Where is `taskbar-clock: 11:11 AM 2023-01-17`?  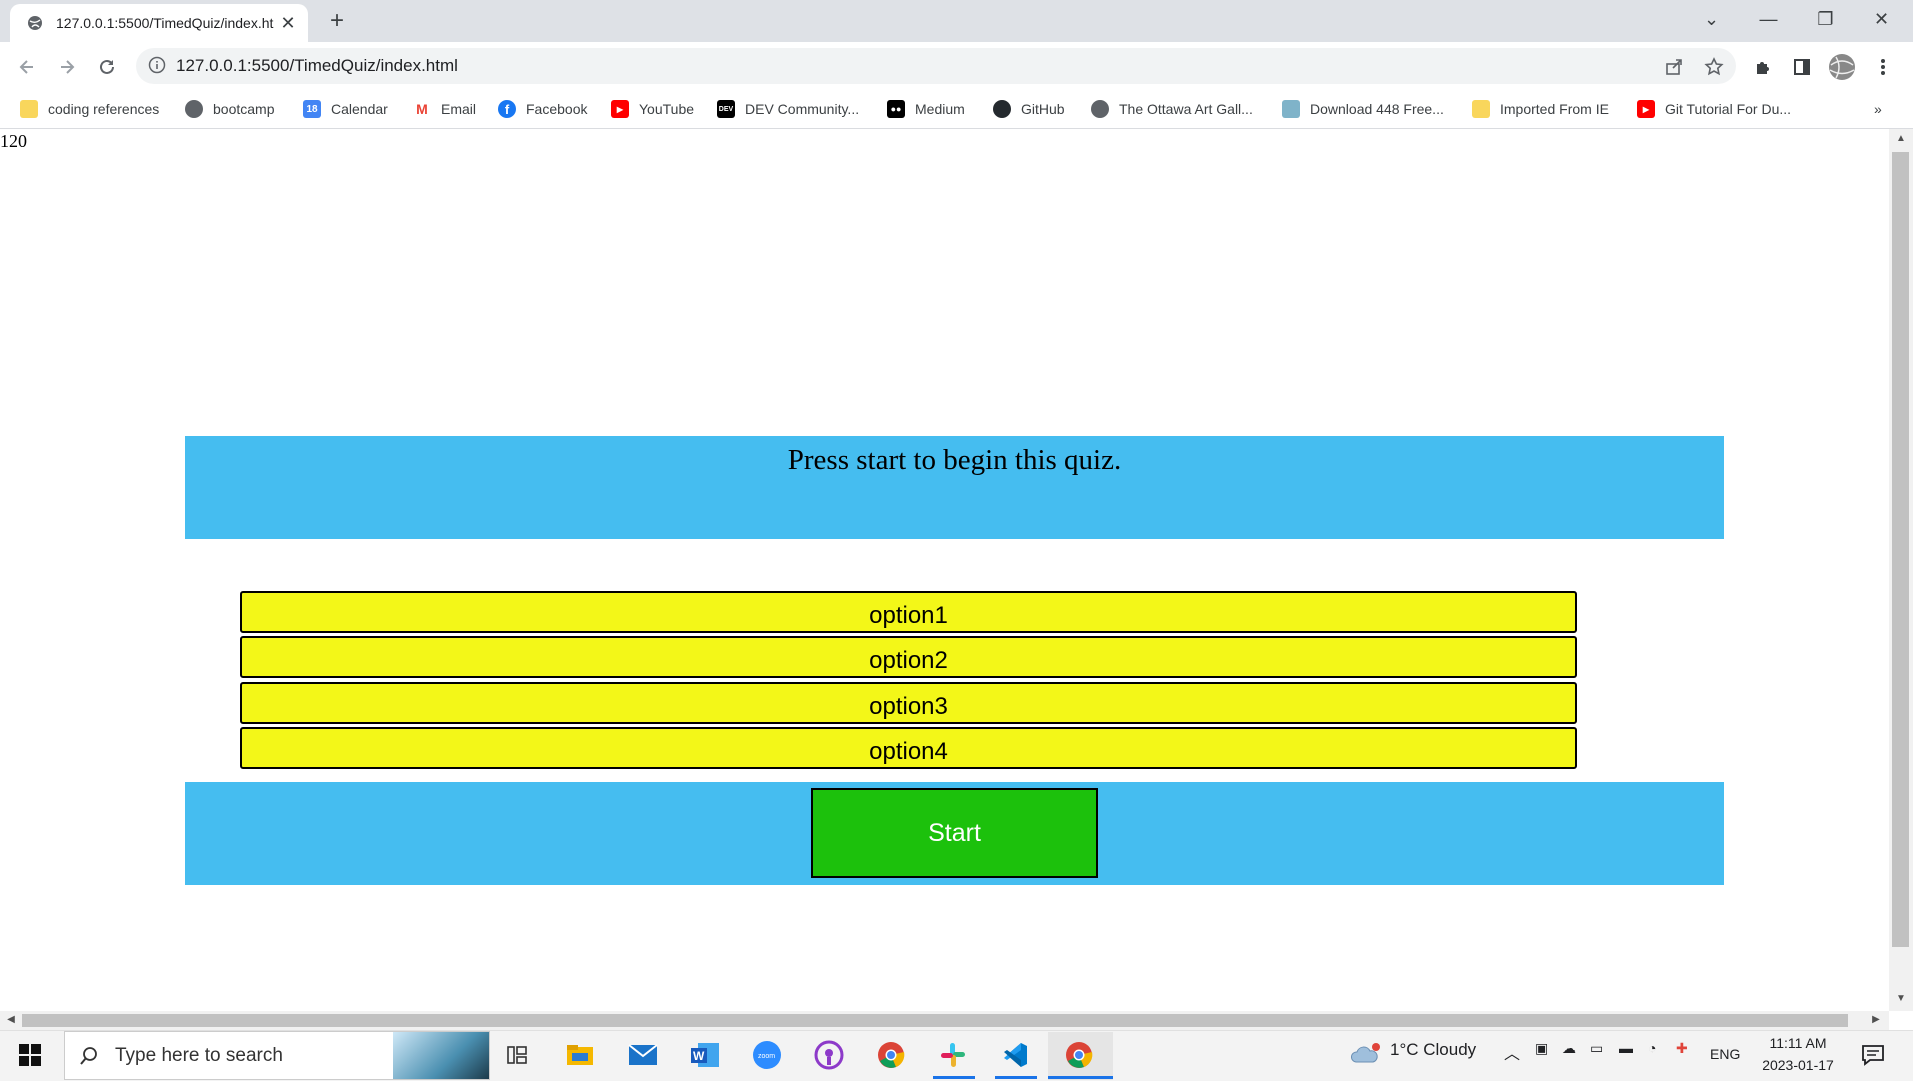
taskbar-clock: 11:11 AM 2023-01-17 is located at coordinates (1798, 1054).